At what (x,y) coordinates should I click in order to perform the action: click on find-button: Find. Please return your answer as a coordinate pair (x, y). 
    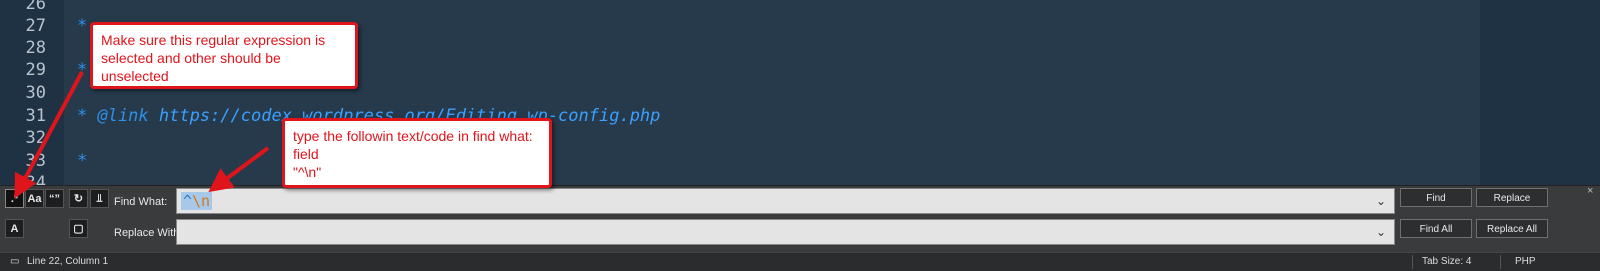
    Looking at the image, I should click on (1436, 197).